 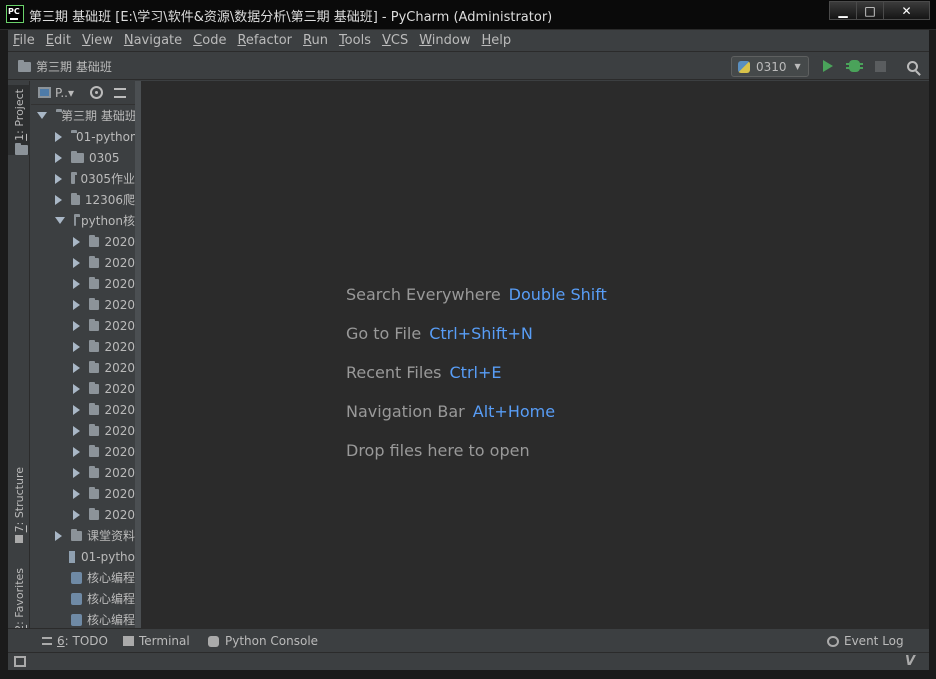 What do you see at coordinates (104, 157) in the screenshot?
I see `tree-item-label: 0305` at bounding box center [104, 157].